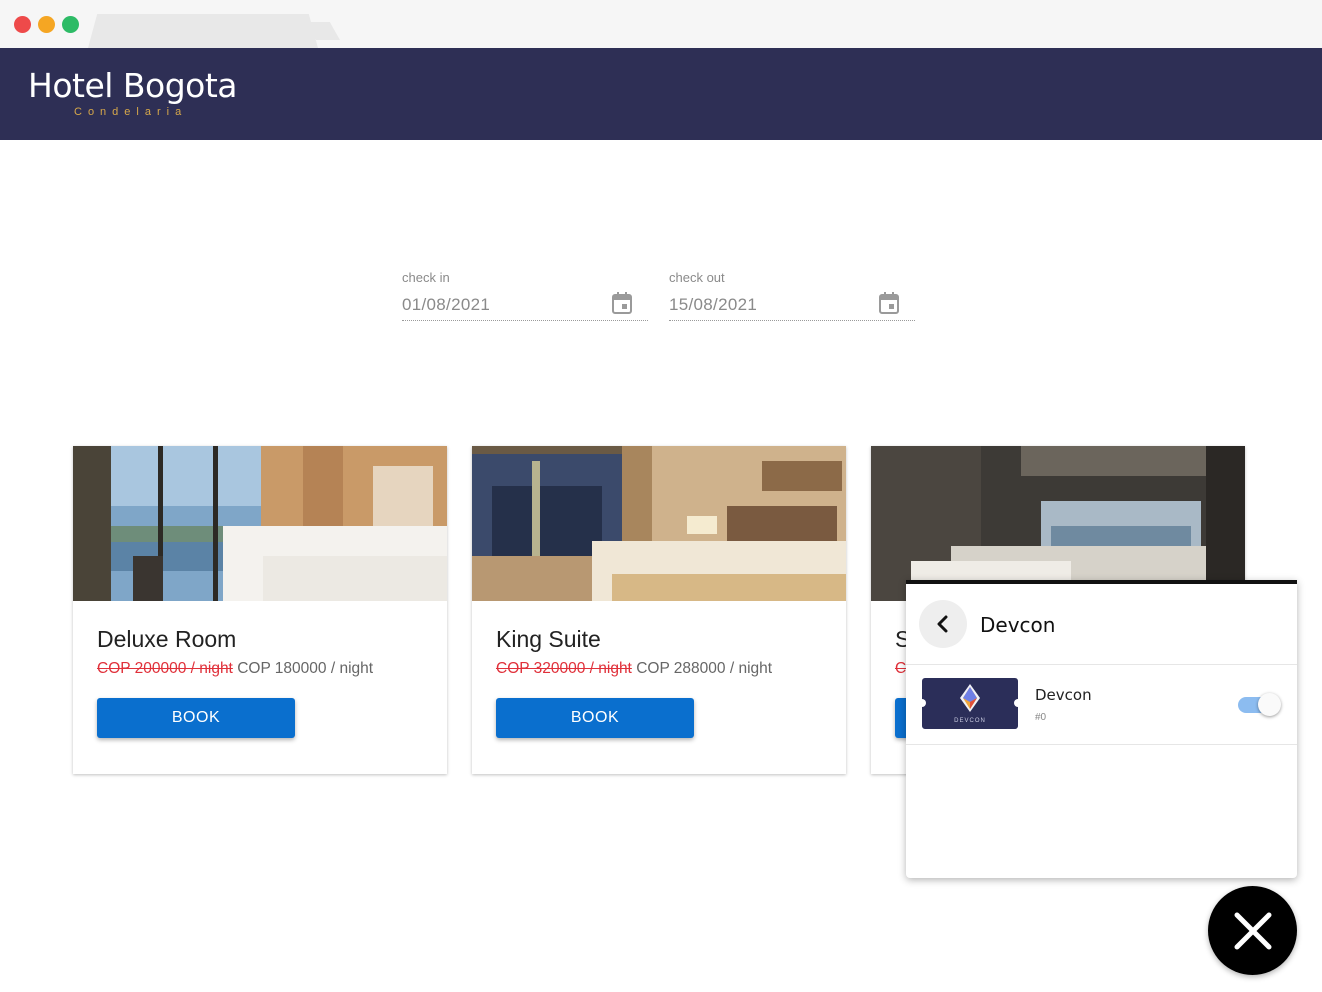  What do you see at coordinates (713, 305) in the screenshot?
I see `check-out-value: 15/08/2021` at bounding box center [713, 305].